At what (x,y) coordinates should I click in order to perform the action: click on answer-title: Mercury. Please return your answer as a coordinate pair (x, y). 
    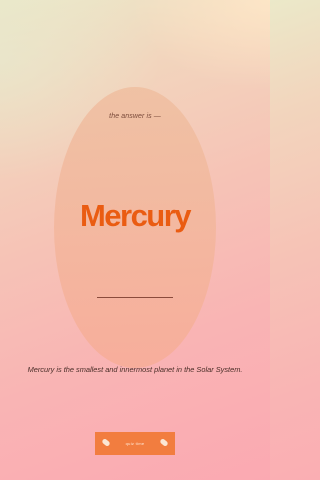
    Looking at the image, I should click on (135, 215).